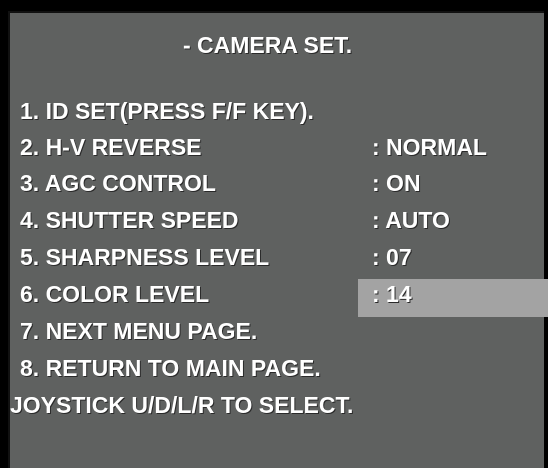 Image resolution: width=548 pixels, height=468 pixels. Describe the element at coordinates (429, 147) in the screenshot. I see `hv-reverse-value: : NORMAL` at that location.